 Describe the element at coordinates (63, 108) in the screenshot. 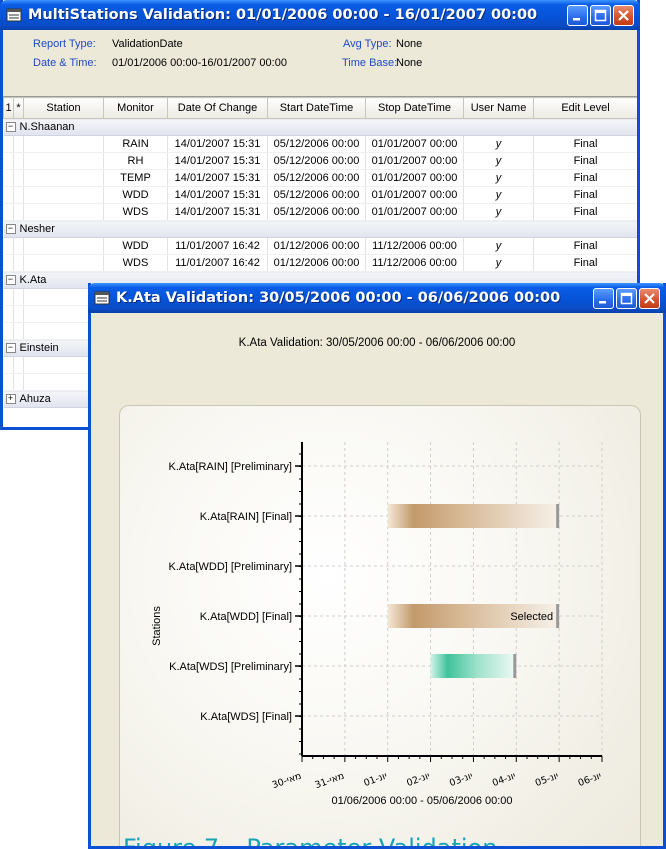

I see `col-header-station: Station` at that location.